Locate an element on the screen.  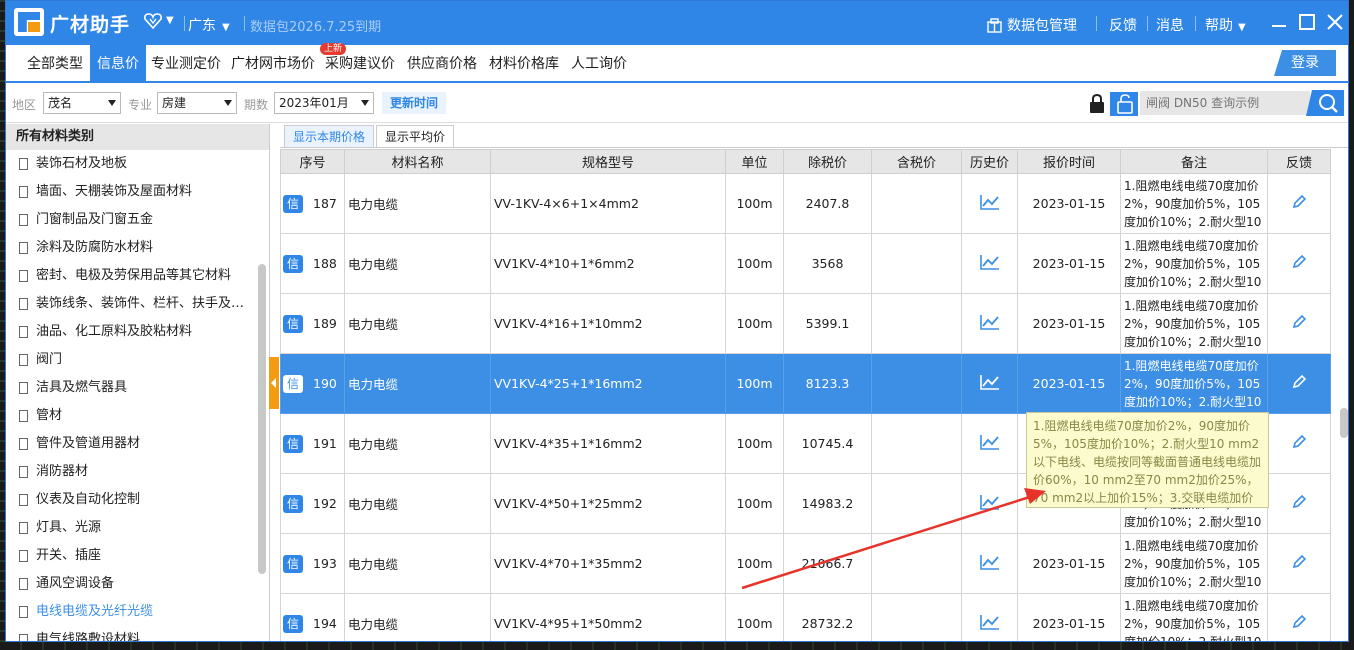
tab-market-price: 广材网市场价 is located at coordinates (273, 63).